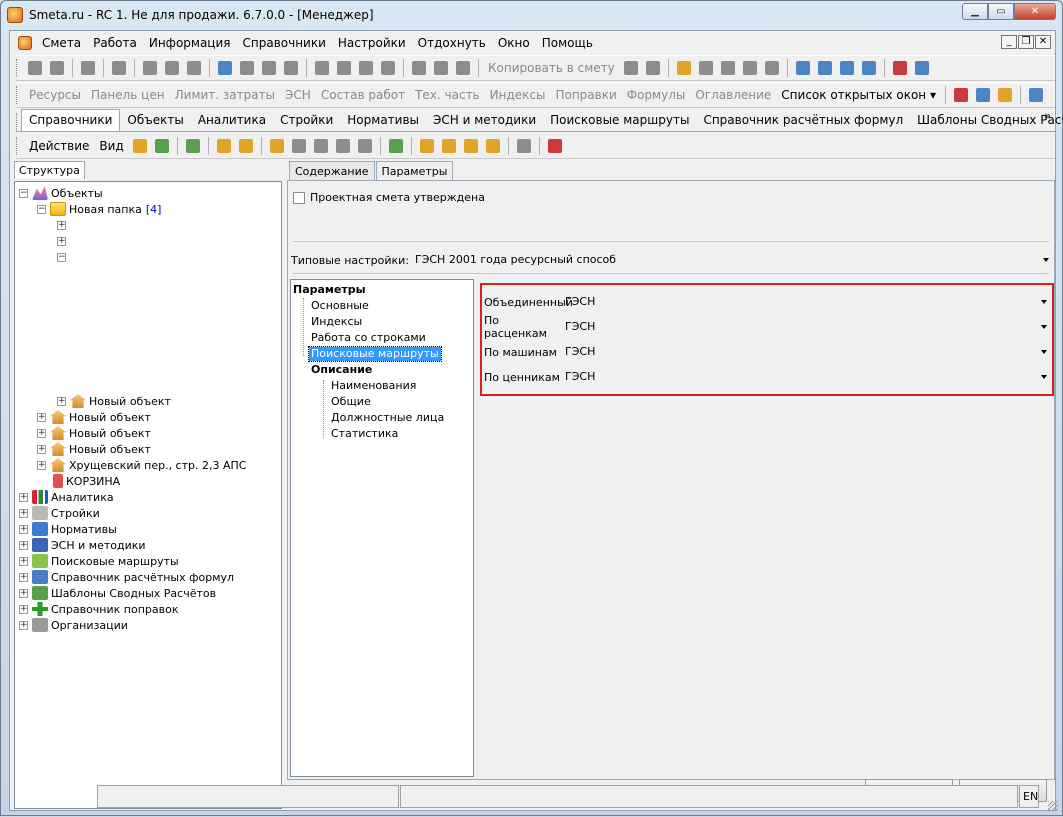  What do you see at coordinates (631, 68) in the screenshot?
I see `copy-doc-icon` at bounding box center [631, 68].